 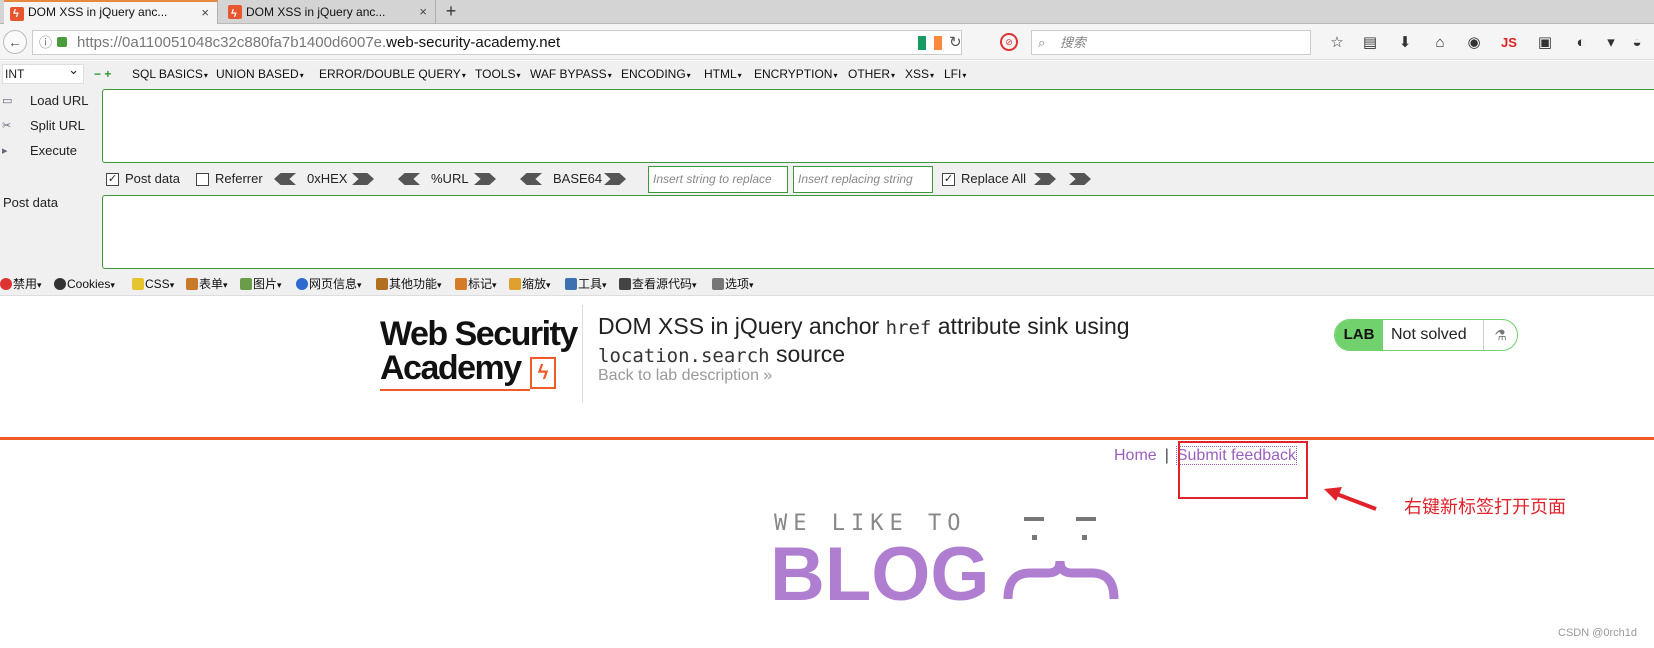 I want to click on post-data-checkbox: ✓, so click(x=112, y=179).